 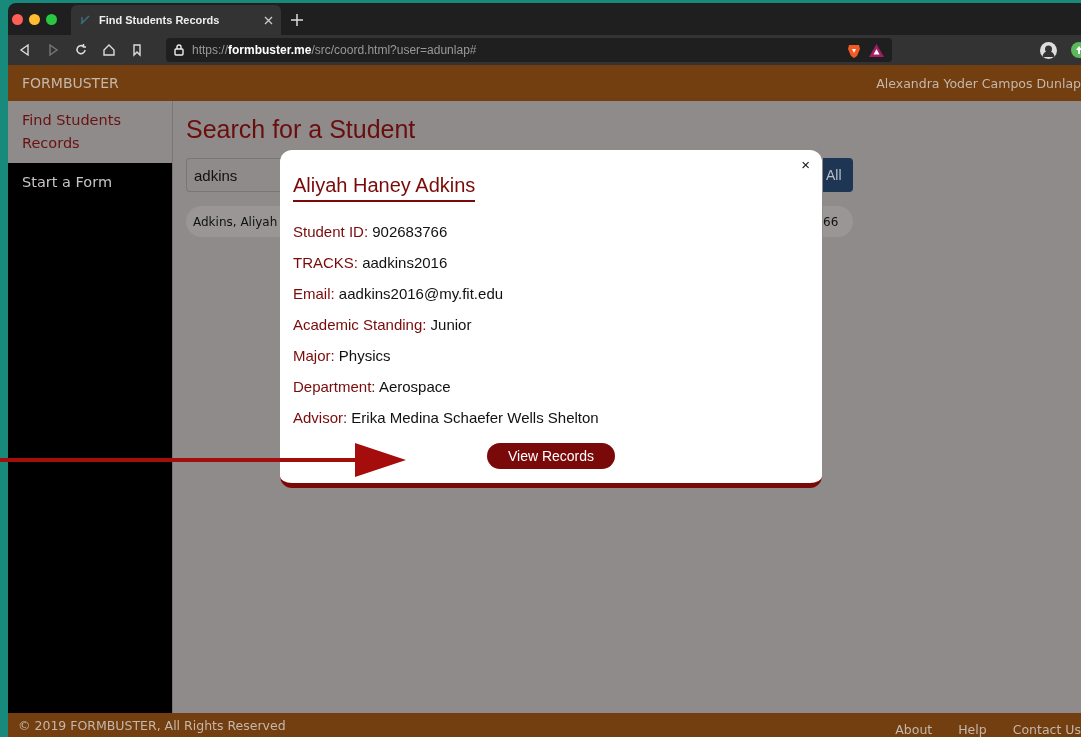 What do you see at coordinates (342, 356) in the screenshot?
I see `student-detail: Major: Physics` at bounding box center [342, 356].